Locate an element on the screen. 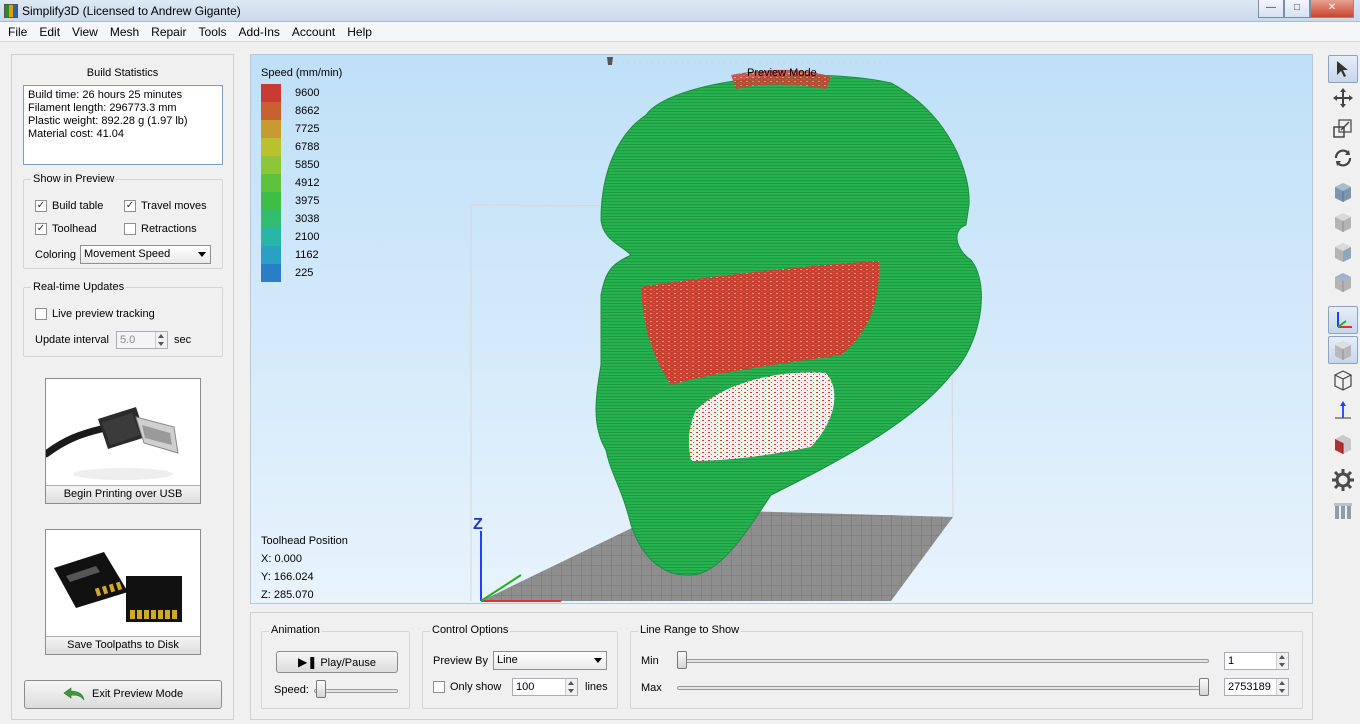  toolhead-y: Y: 166.024 is located at coordinates (287, 577).